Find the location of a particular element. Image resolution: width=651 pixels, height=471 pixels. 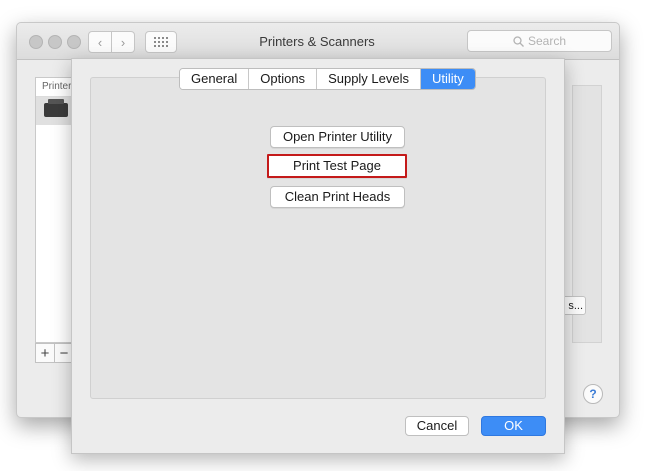

grid-icon is located at coordinates (161, 42).